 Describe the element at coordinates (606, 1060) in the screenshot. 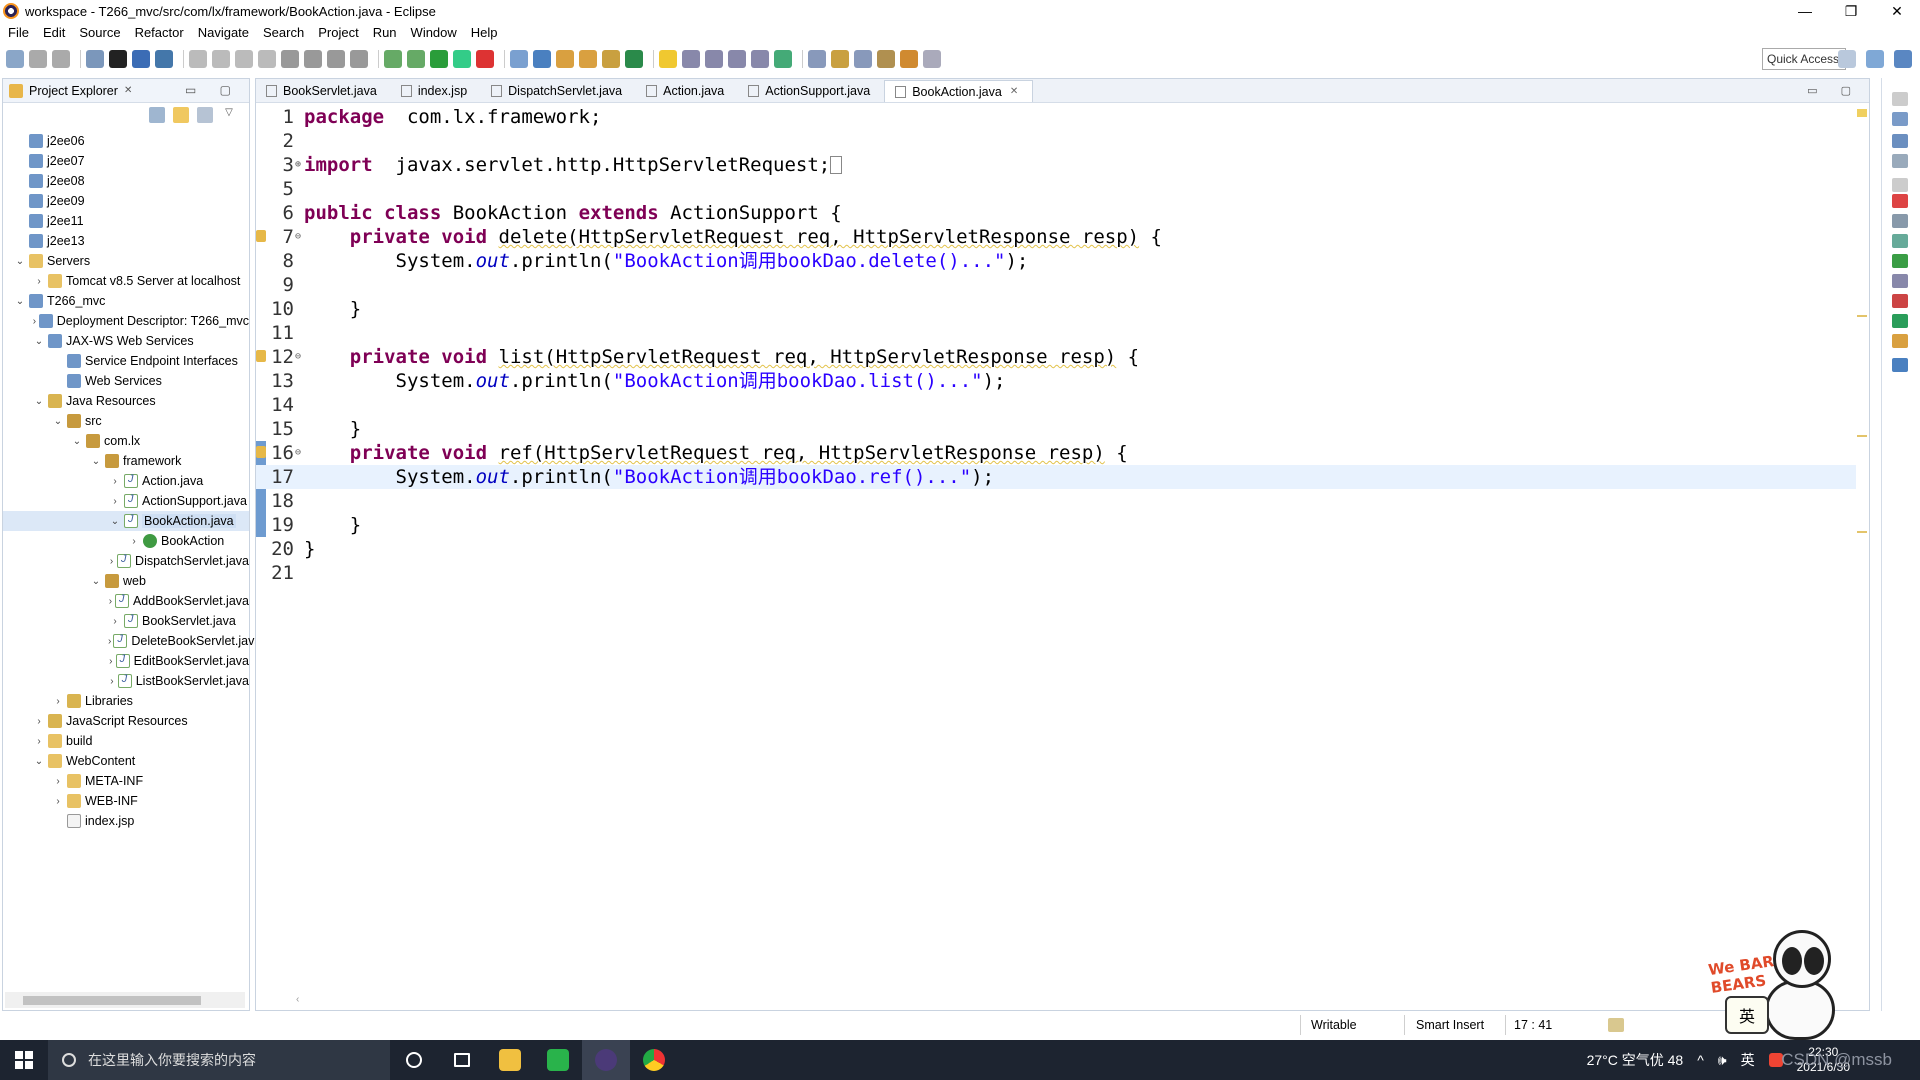

I see `eclipse-taskbar-icon` at that location.